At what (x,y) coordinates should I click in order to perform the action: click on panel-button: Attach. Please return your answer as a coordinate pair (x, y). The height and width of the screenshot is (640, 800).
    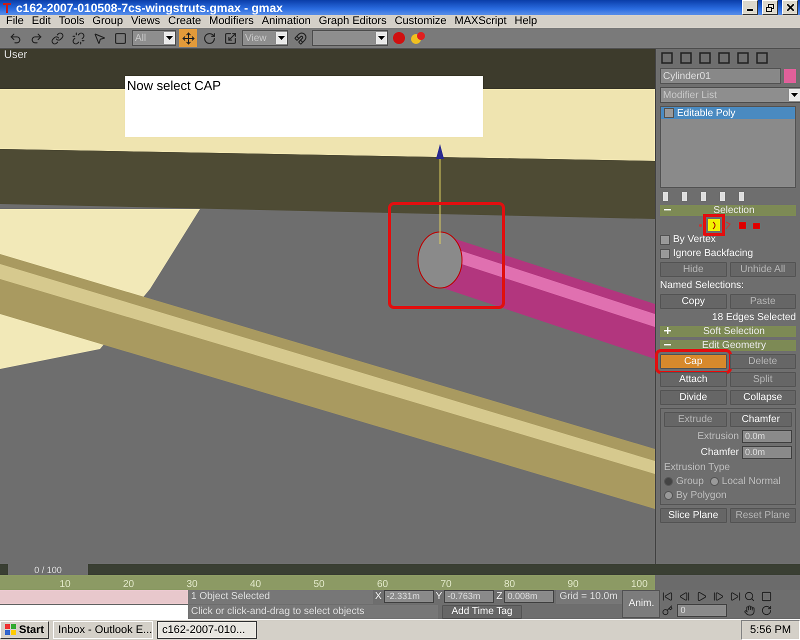
    Looking at the image, I should click on (693, 380).